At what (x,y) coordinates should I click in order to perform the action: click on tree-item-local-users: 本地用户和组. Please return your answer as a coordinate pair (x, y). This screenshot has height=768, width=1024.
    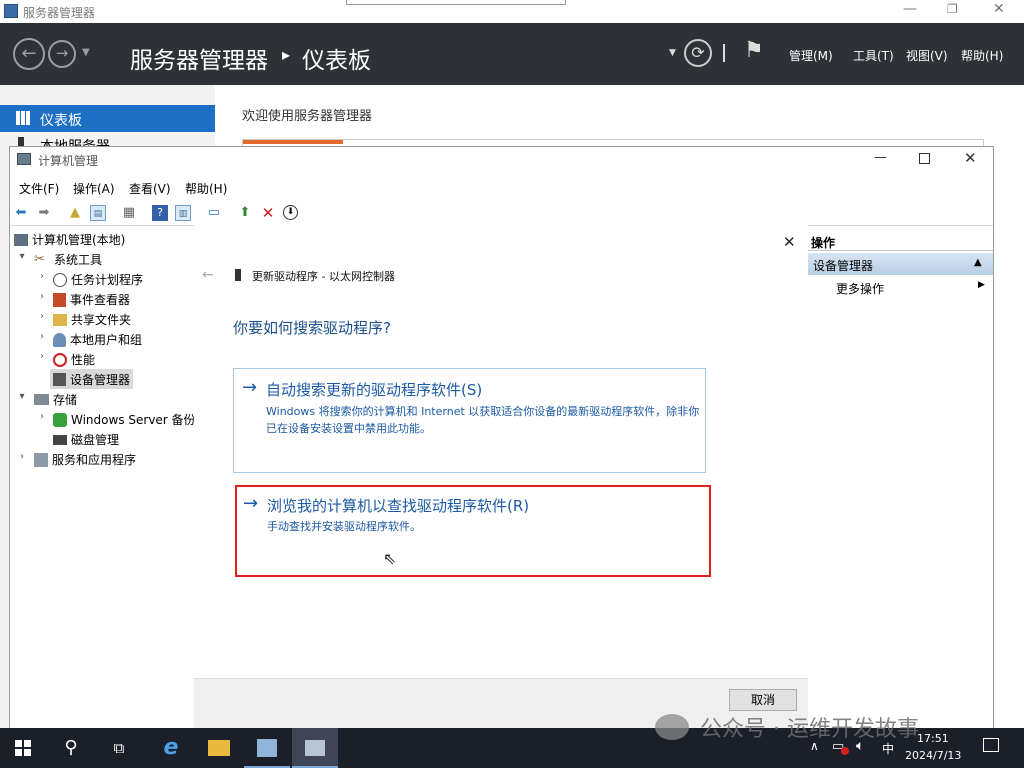
    Looking at the image, I should click on (97, 339).